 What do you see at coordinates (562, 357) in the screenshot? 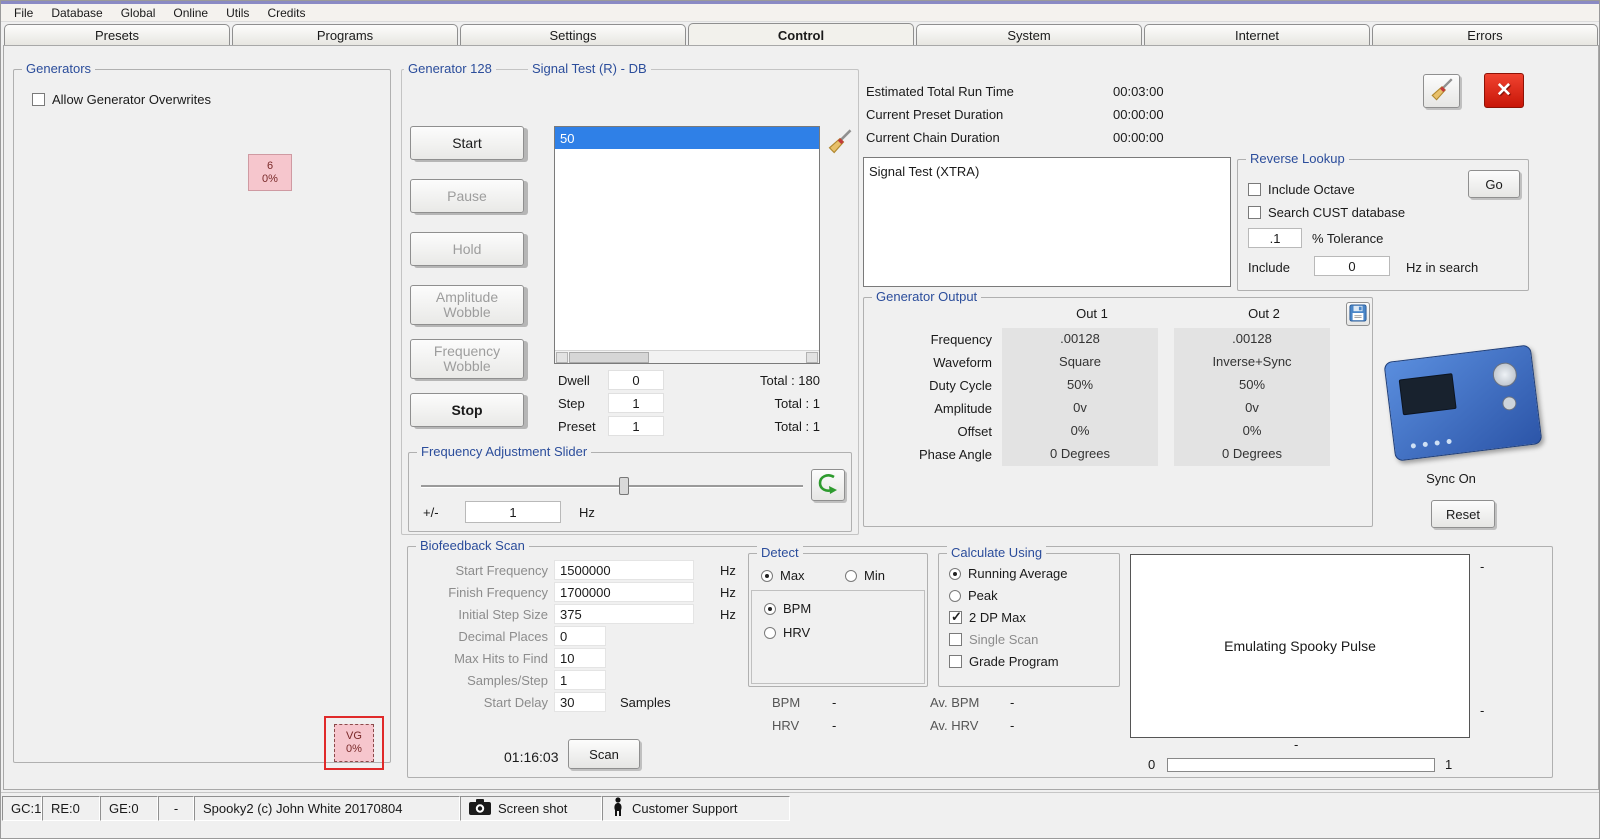
I see `scroll-left-arrow` at bounding box center [562, 357].